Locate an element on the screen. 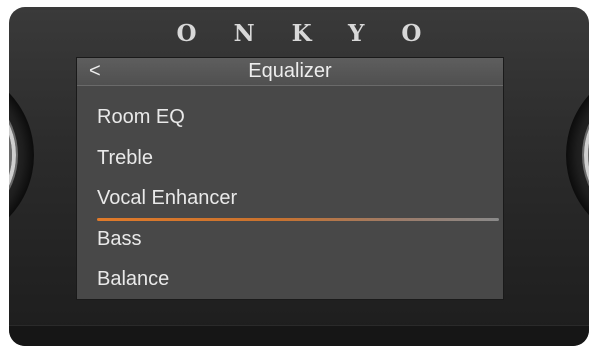 This screenshot has width=595, height=353. menu-item-label: Treble is located at coordinates (125, 157).